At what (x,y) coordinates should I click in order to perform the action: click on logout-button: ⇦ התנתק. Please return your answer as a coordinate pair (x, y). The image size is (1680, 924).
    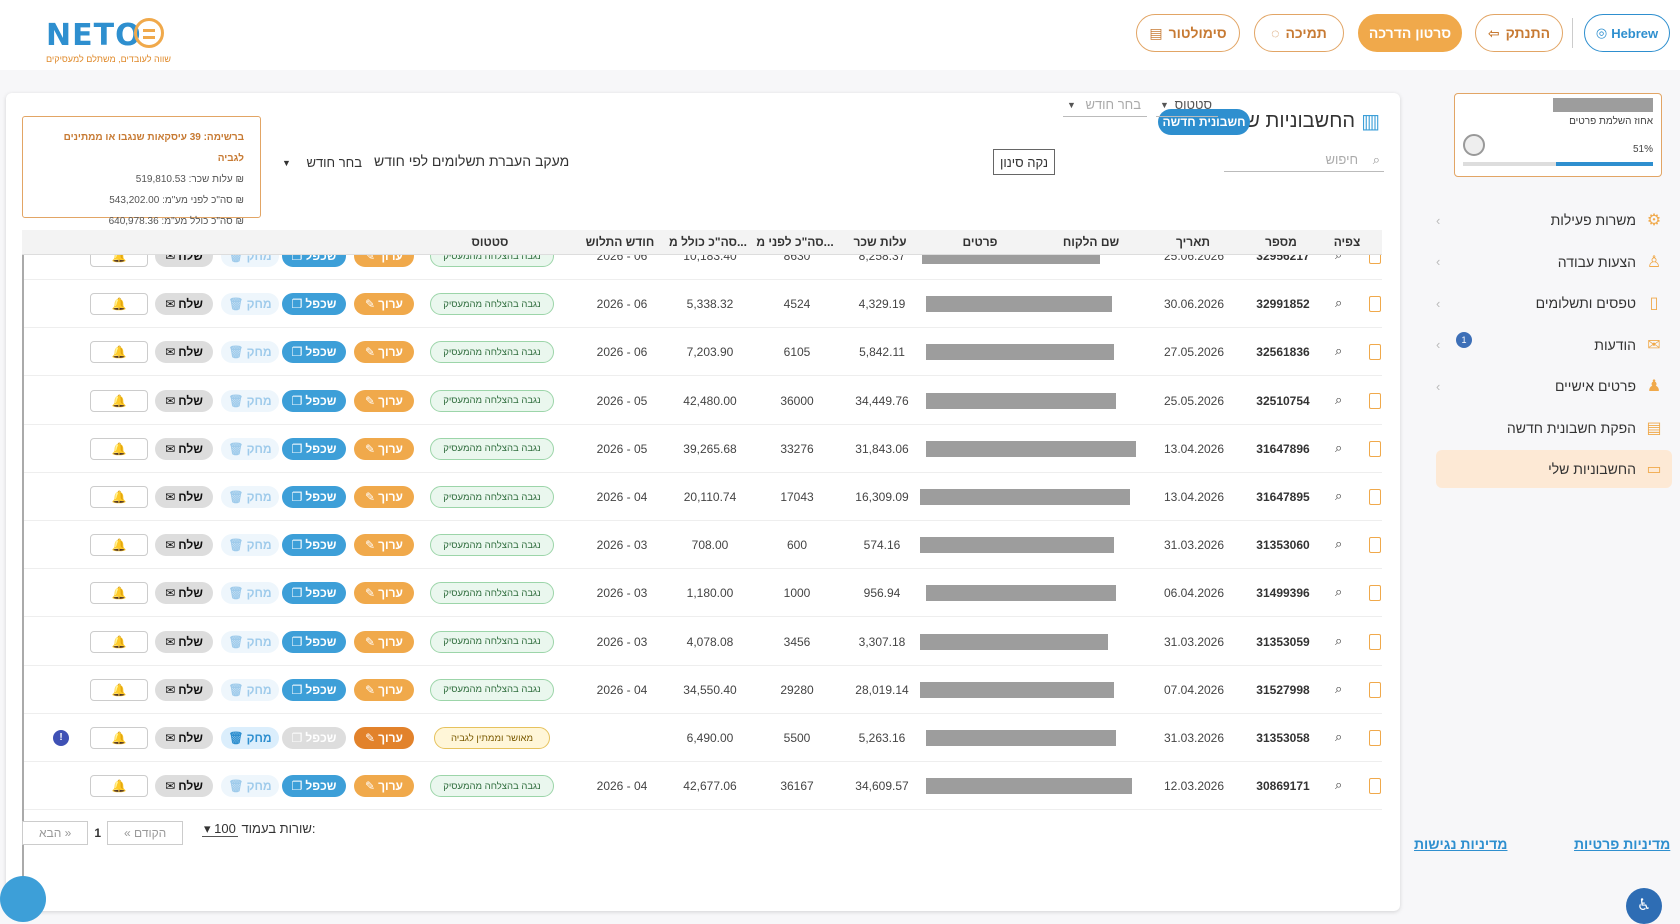
    Looking at the image, I should click on (1519, 33).